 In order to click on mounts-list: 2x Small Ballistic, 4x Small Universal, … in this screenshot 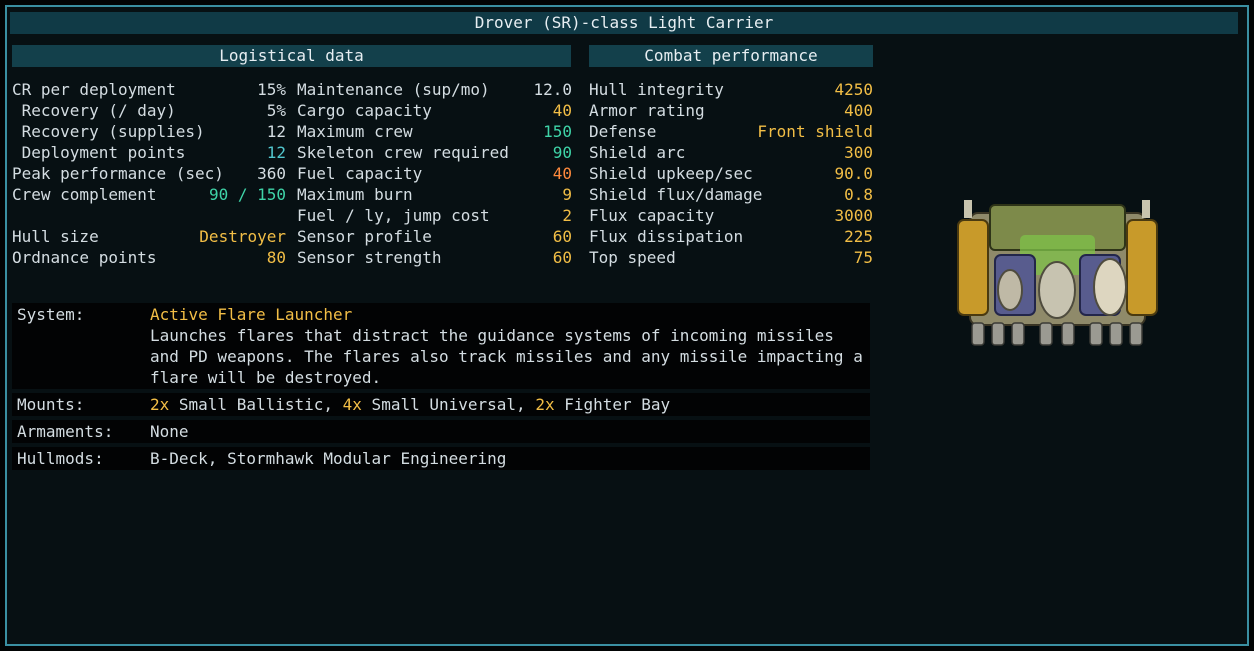, I will do `click(507, 404)`.